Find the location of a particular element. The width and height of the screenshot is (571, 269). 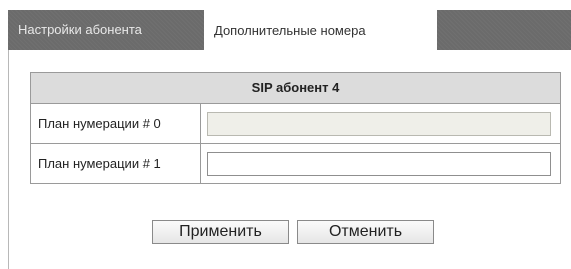

numbering-plan-1-input is located at coordinates (379, 163).